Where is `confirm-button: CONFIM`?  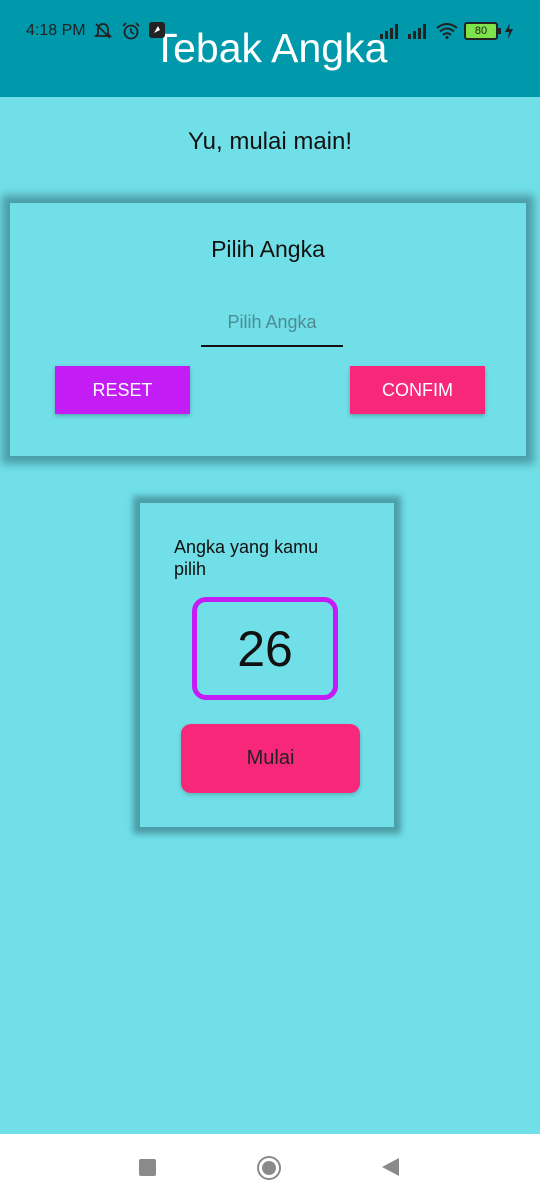 confirm-button: CONFIM is located at coordinates (417, 390).